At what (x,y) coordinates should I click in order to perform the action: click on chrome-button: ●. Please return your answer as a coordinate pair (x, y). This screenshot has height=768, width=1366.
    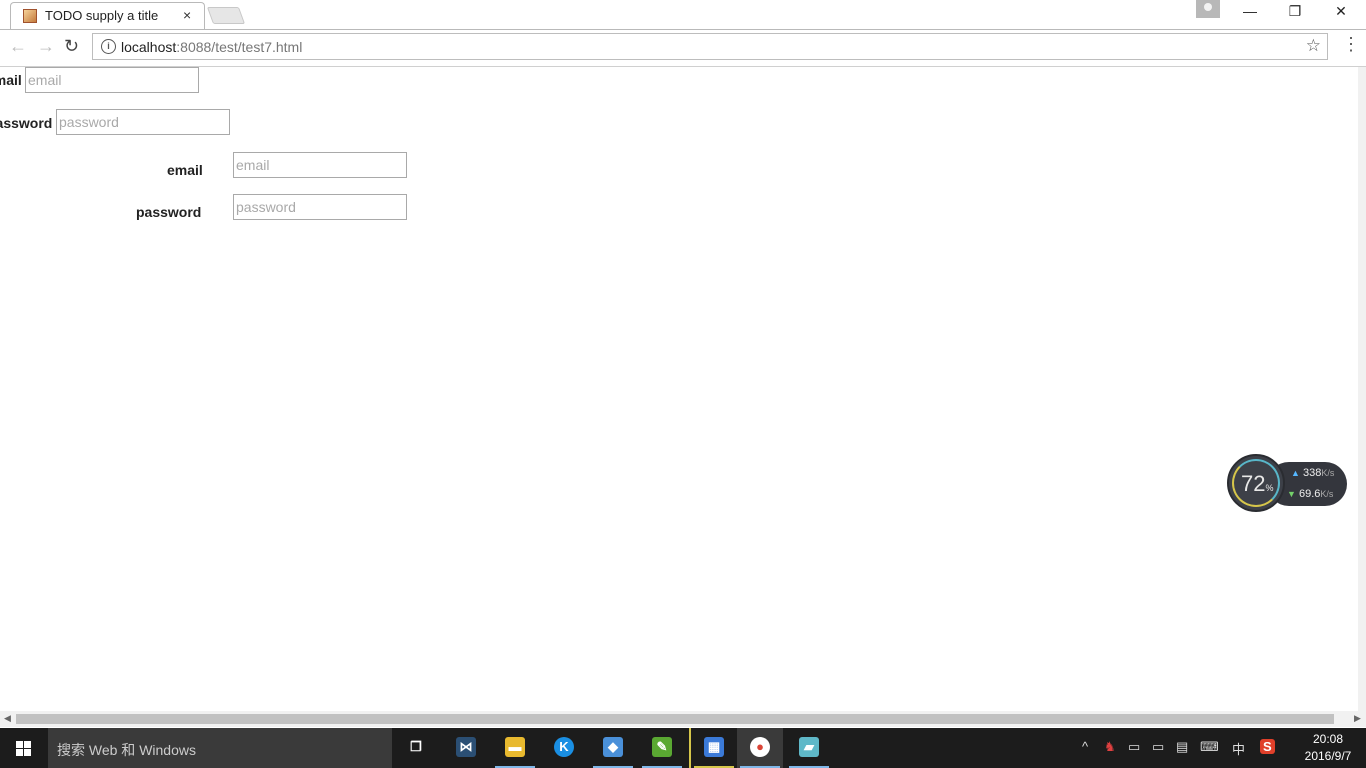
    Looking at the image, I should click on (760, 748).